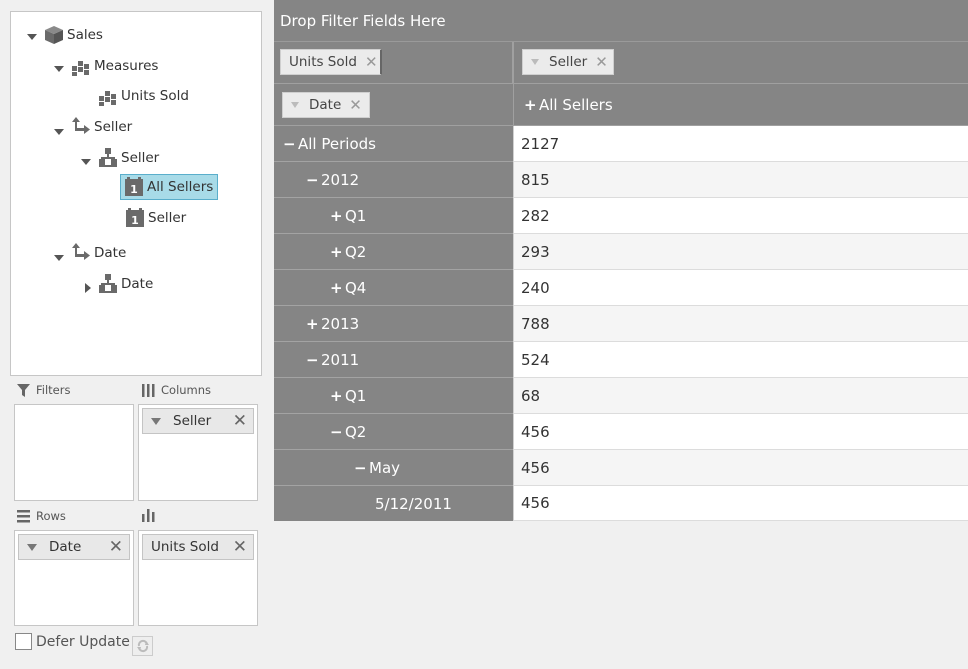 This screenshot has height=669, width=968. Describe the element at coordinates (393, 63) in the screenshot. I see `data-field-header: Units Sold ✕` at that location.